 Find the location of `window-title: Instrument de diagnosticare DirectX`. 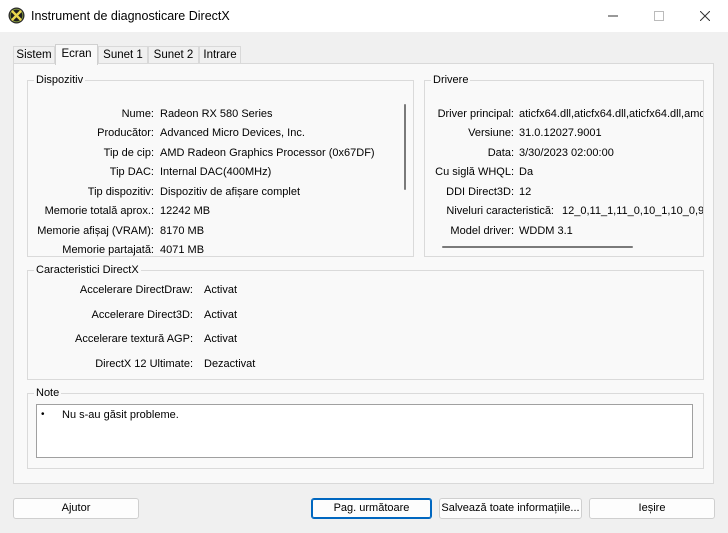

window-title: Instrument de diagnosticare DirectX is located at coordinates (130, 16).